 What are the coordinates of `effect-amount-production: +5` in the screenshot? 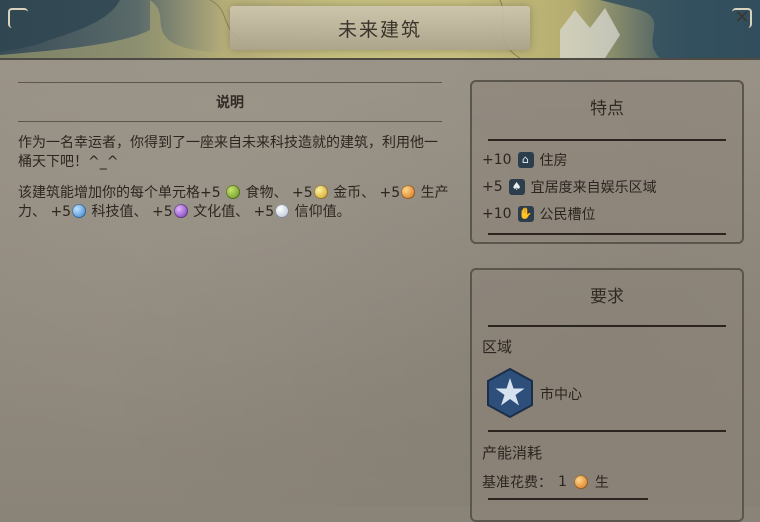 It's located at (390, 193).